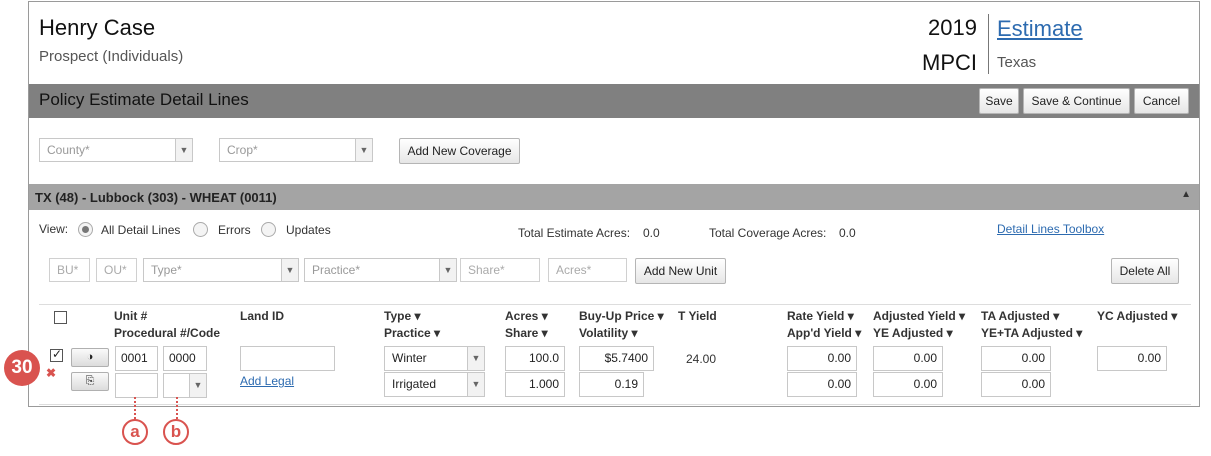 The width and height of the screenshot is (1211, 456). Describe the element at coordinates (611, 384) in the screenshot. I see `volatility-field: 0.19` at that location.